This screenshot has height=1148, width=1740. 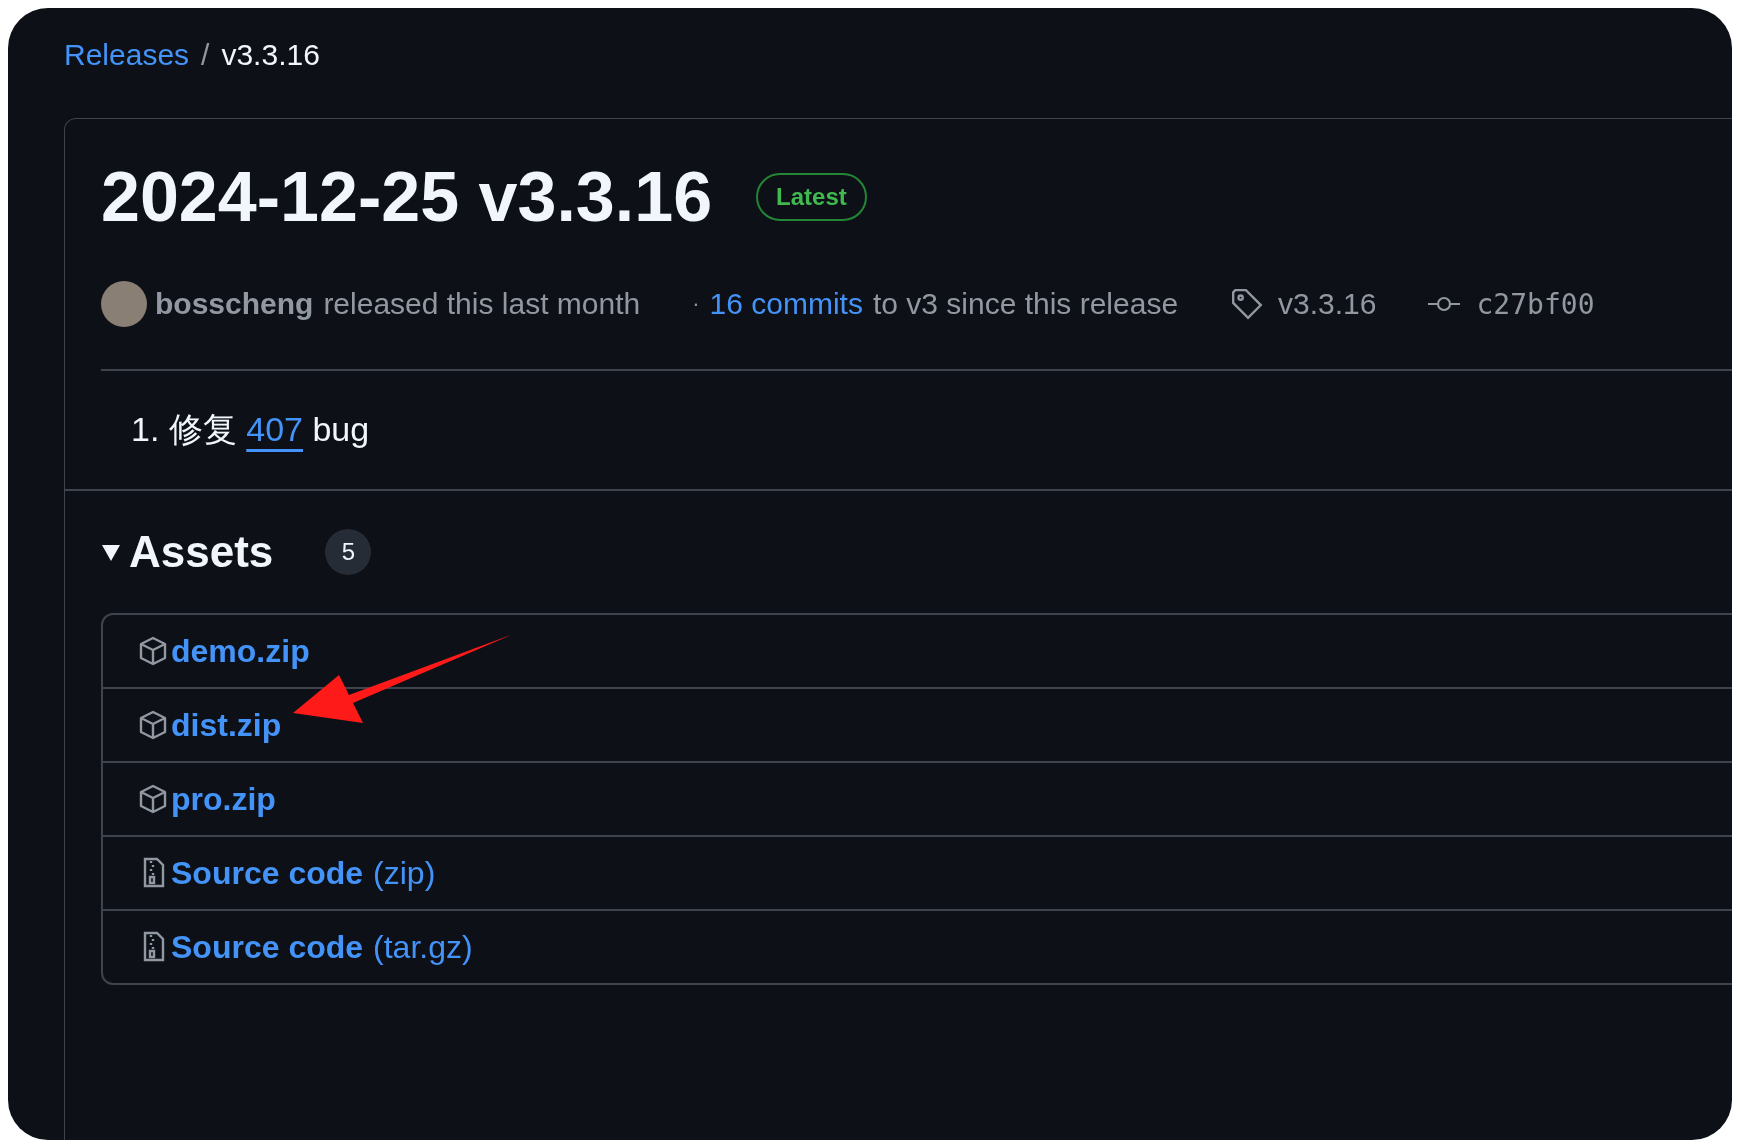 What do you see at coordinates (348, 552) in the screenshot?
I see `asset-count: 5` at bounding box center [348, 552].